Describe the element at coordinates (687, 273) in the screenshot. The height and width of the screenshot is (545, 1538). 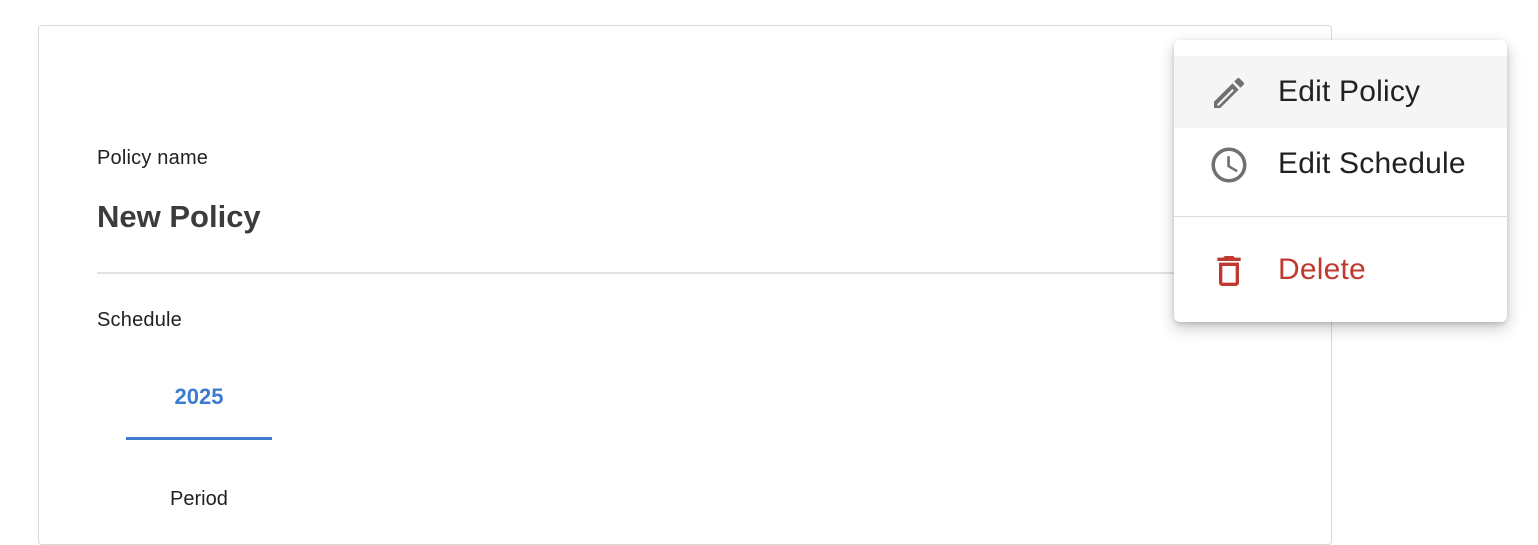
I see `section-divider` at that location.